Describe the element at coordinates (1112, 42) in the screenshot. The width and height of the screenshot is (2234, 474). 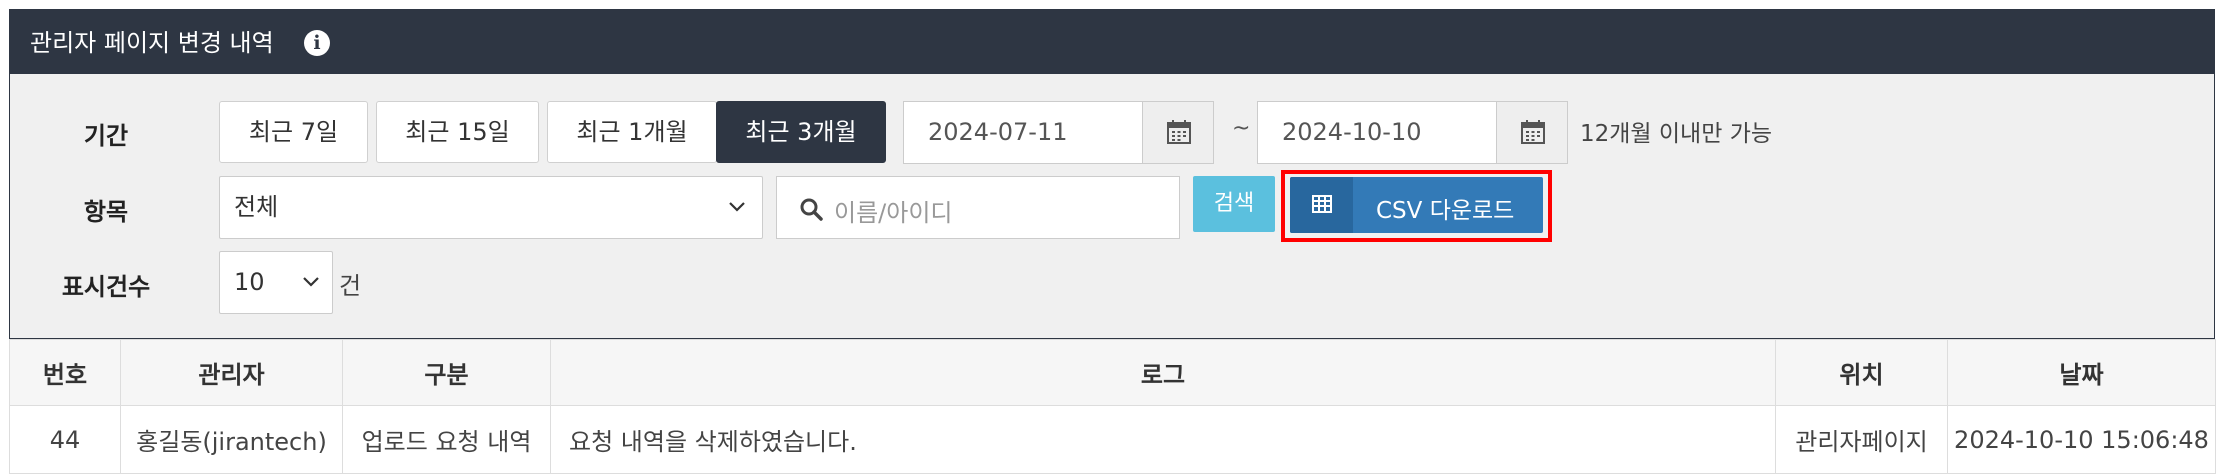
I see `panel-header: 관리자 페이지 변경 내역 i` at that location.